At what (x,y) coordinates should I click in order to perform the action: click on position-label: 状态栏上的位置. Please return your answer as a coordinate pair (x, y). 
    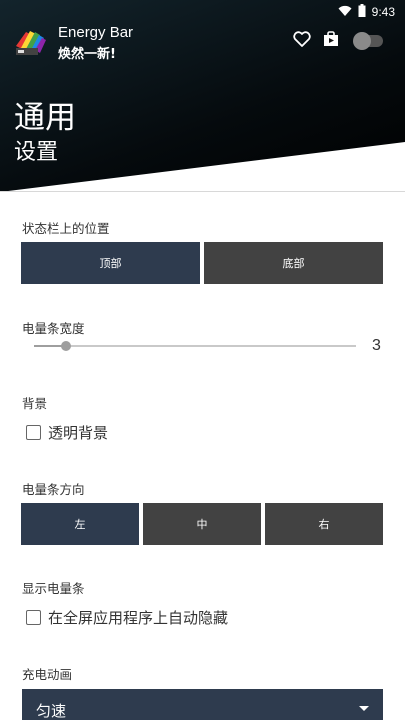
    Looking at the image, I should click on (66, 228).